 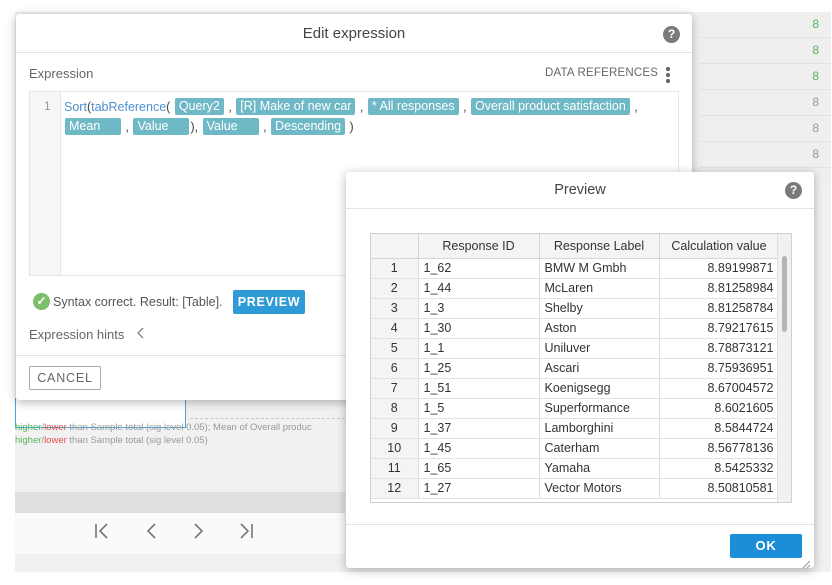 I want to click on cell-calculation-value: 8.75936951, so click(x=719, y=368).